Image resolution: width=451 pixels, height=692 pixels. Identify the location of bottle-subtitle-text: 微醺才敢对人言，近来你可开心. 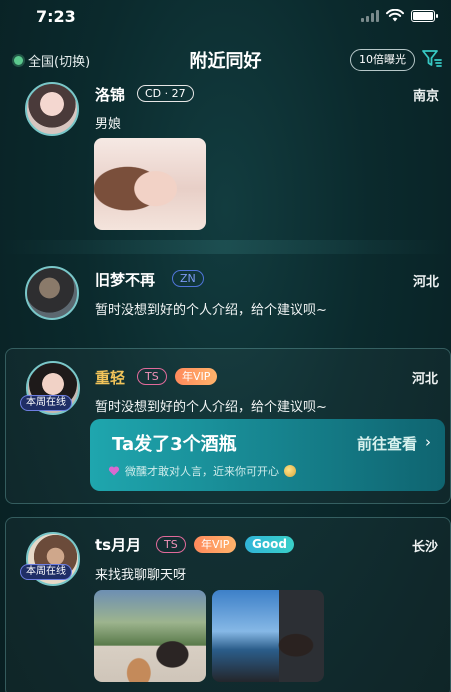
(202, 471).